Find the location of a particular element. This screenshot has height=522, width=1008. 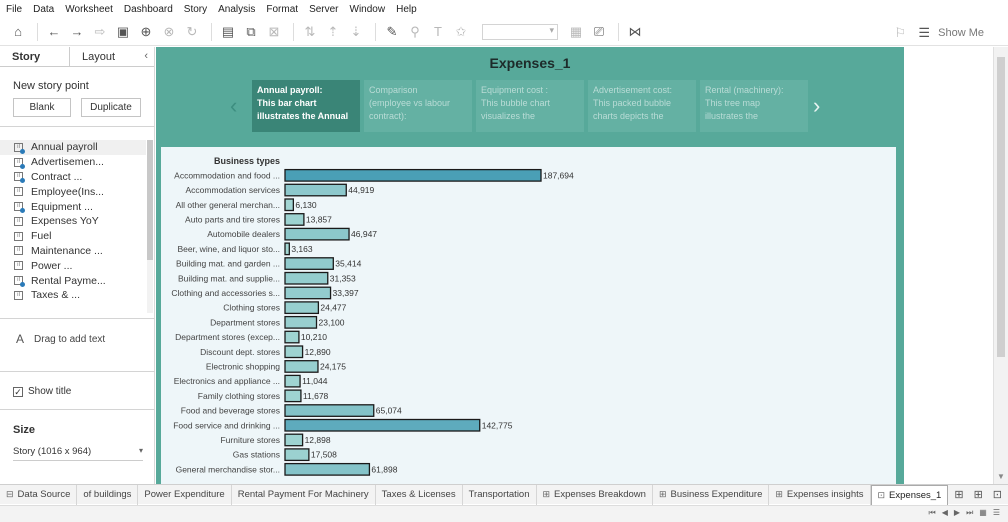

last-sheet-icon: ⏭ is located at coordinates (969, 513).